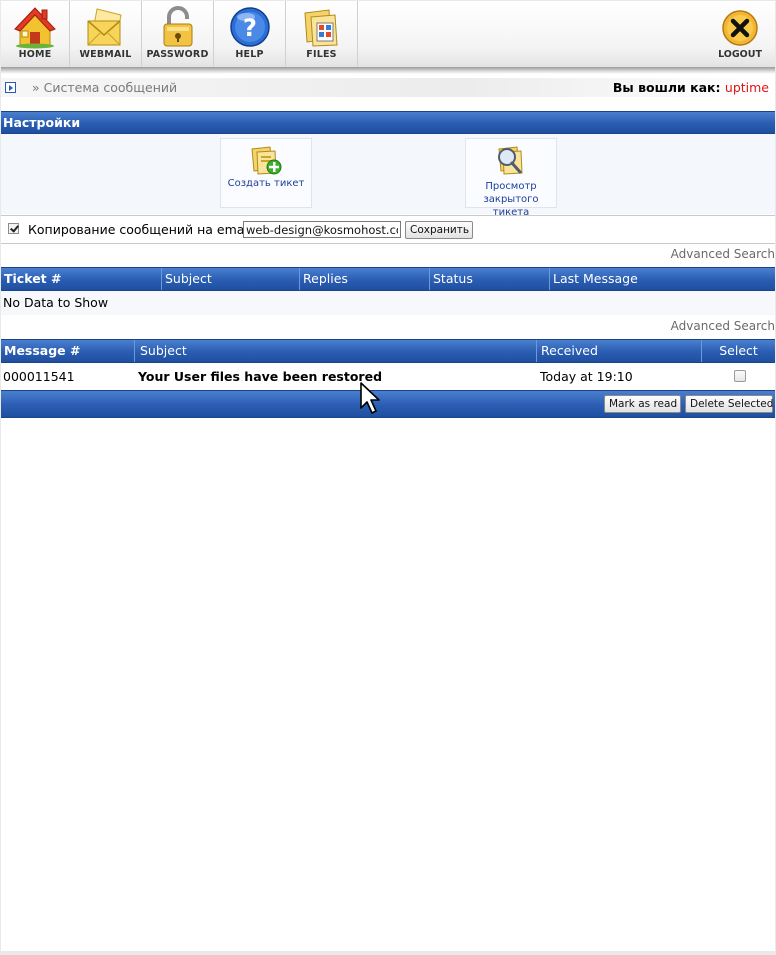  I want to click on email-field, so click(322, 229).